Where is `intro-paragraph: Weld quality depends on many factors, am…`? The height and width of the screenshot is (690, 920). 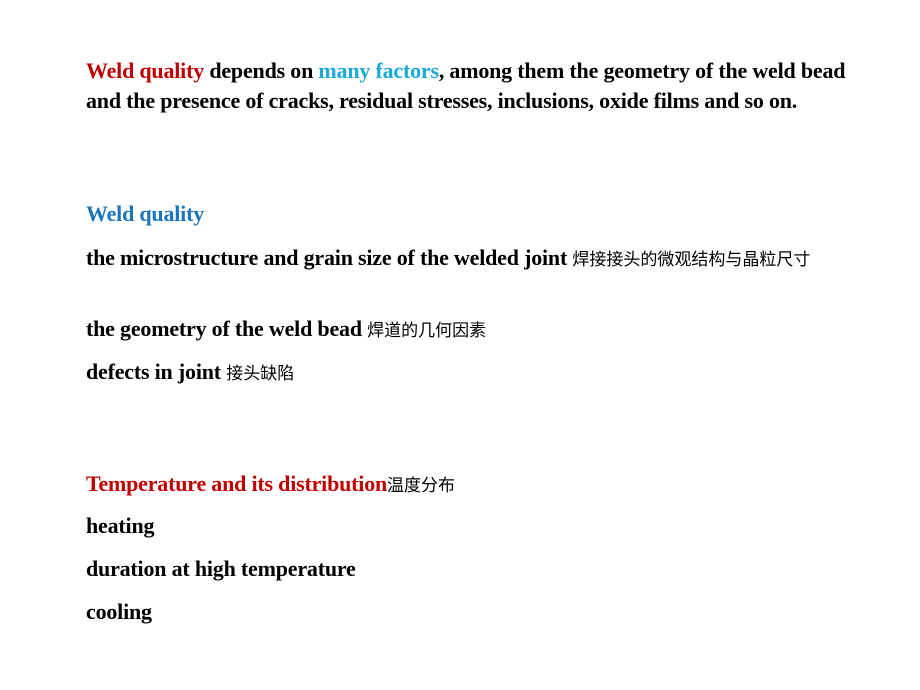
intro-paragraph: Weld quality depends on many factors, am… is located at coordinates (466, 86).